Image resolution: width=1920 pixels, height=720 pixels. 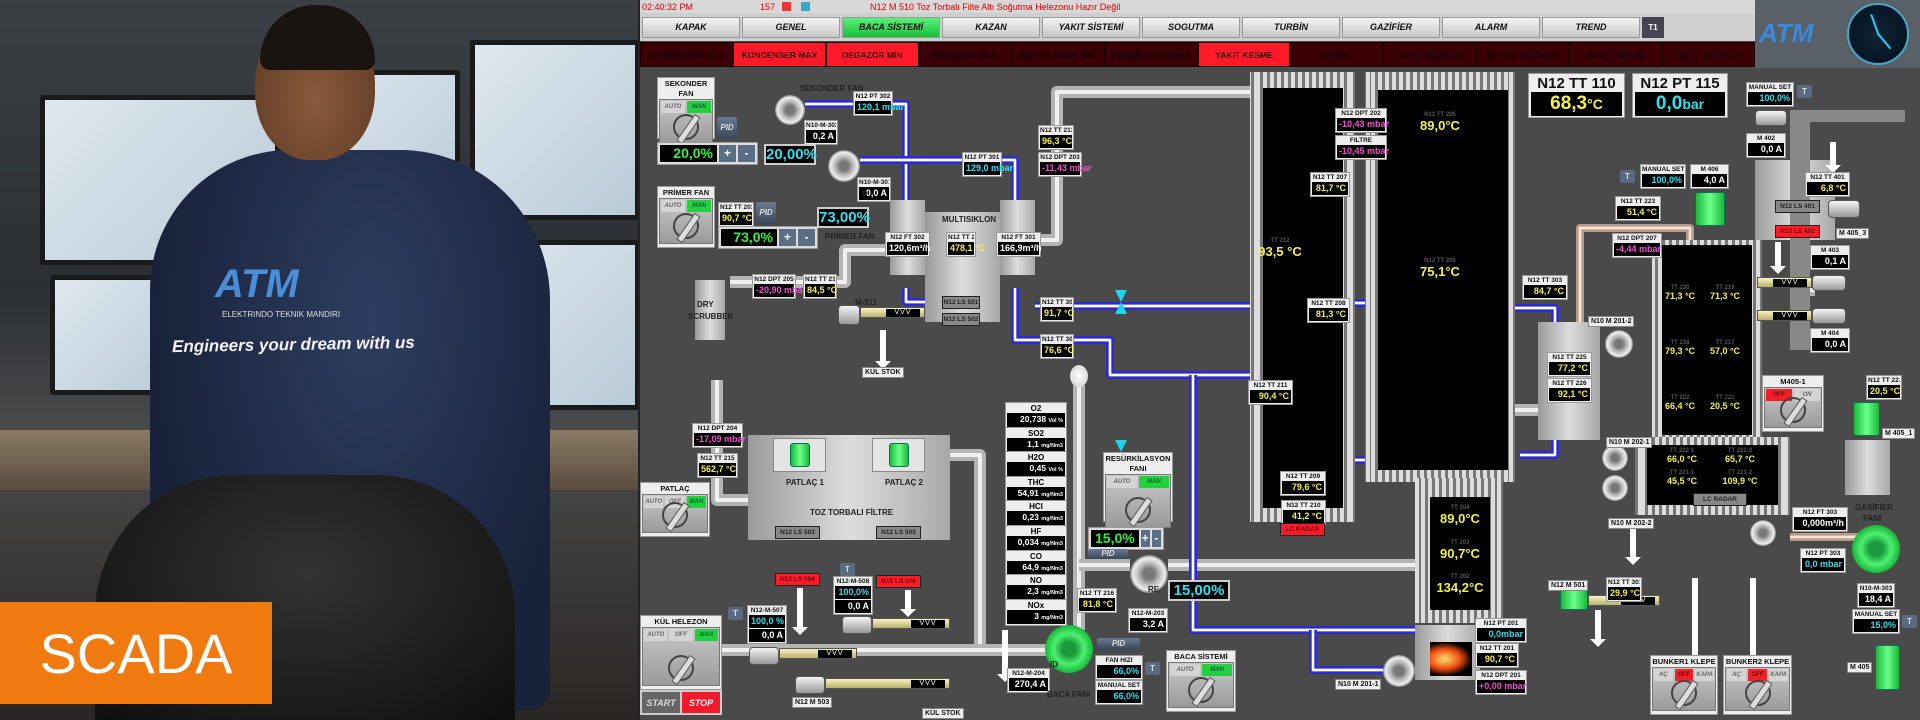 What do you see at coordinates (681, 652) in the screenshot?
I see `mode-selector: KÜL HELEZON AUTO OFF MAN` at bounding box center [681, 652].